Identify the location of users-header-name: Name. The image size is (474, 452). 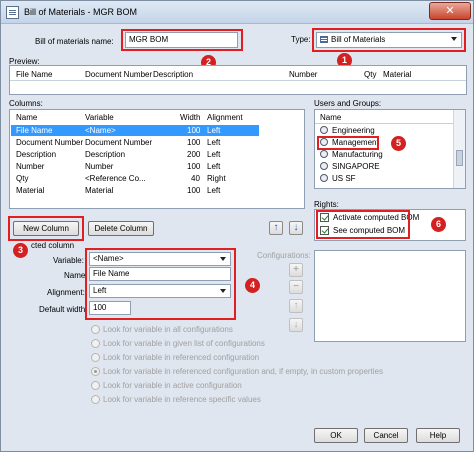
(331, 117).